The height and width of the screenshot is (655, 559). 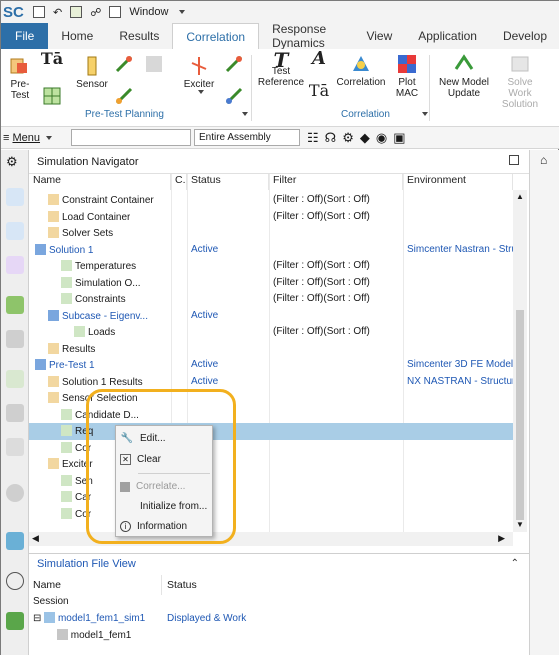 I want to click on collapse-icon: ⌃, so click(x=515, y=563).